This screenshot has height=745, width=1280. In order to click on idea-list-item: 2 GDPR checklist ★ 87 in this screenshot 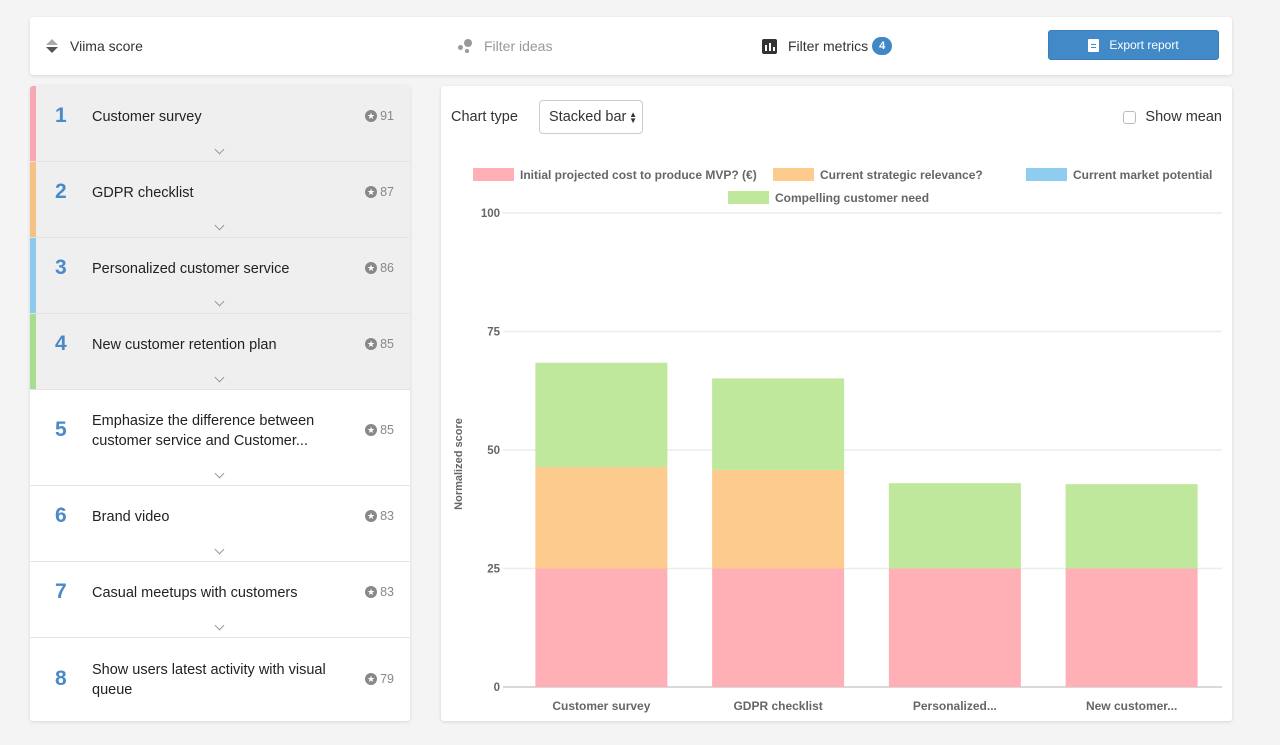, I will do `click(220, 200)`.